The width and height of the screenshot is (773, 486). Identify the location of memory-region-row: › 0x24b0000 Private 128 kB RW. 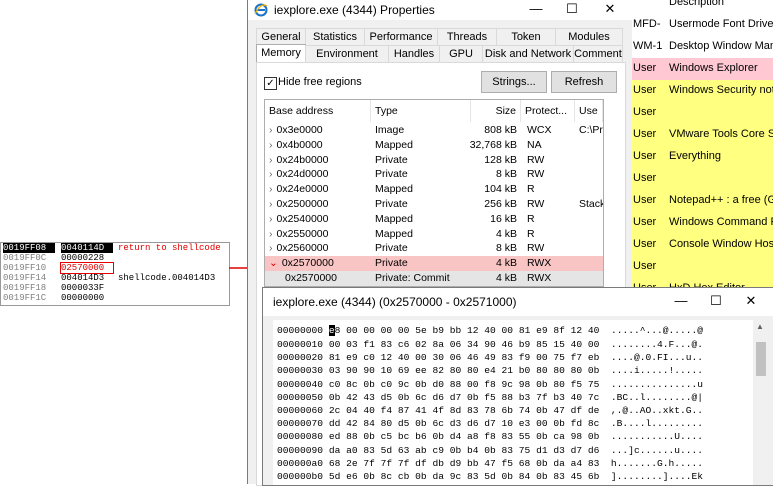
(434, 160).